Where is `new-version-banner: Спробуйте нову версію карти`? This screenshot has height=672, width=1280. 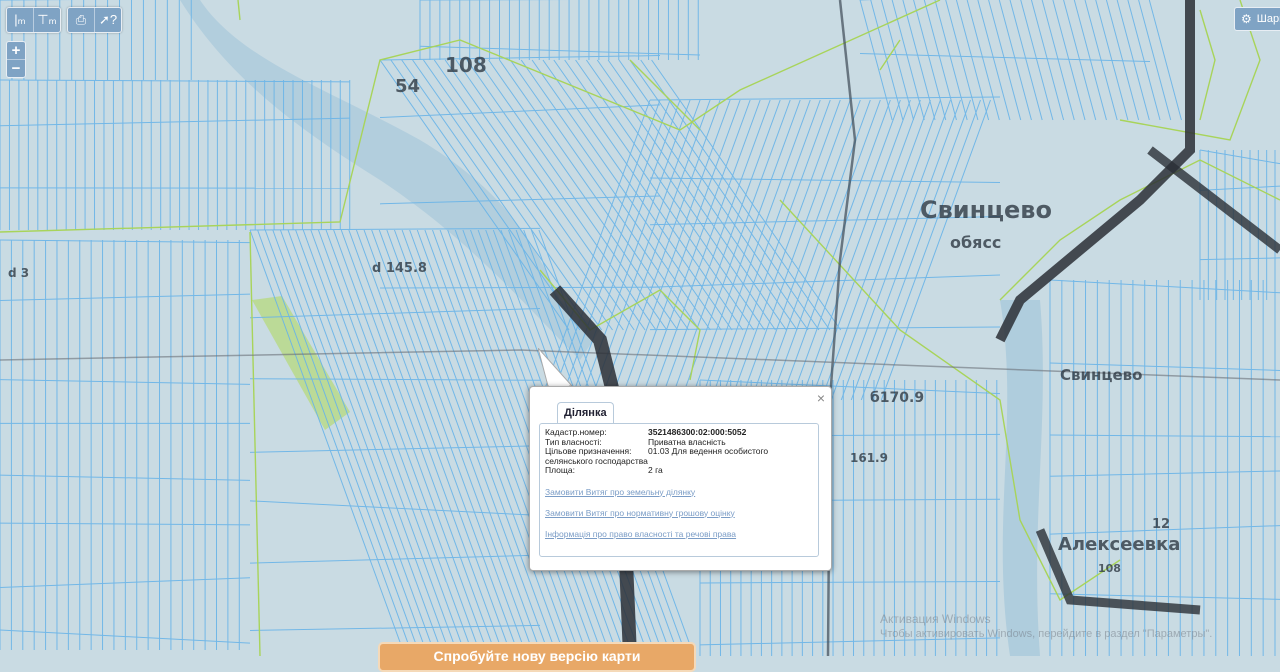 new-version-banner: Спробуйте нову версію карти is located at coordinates (537, 657).